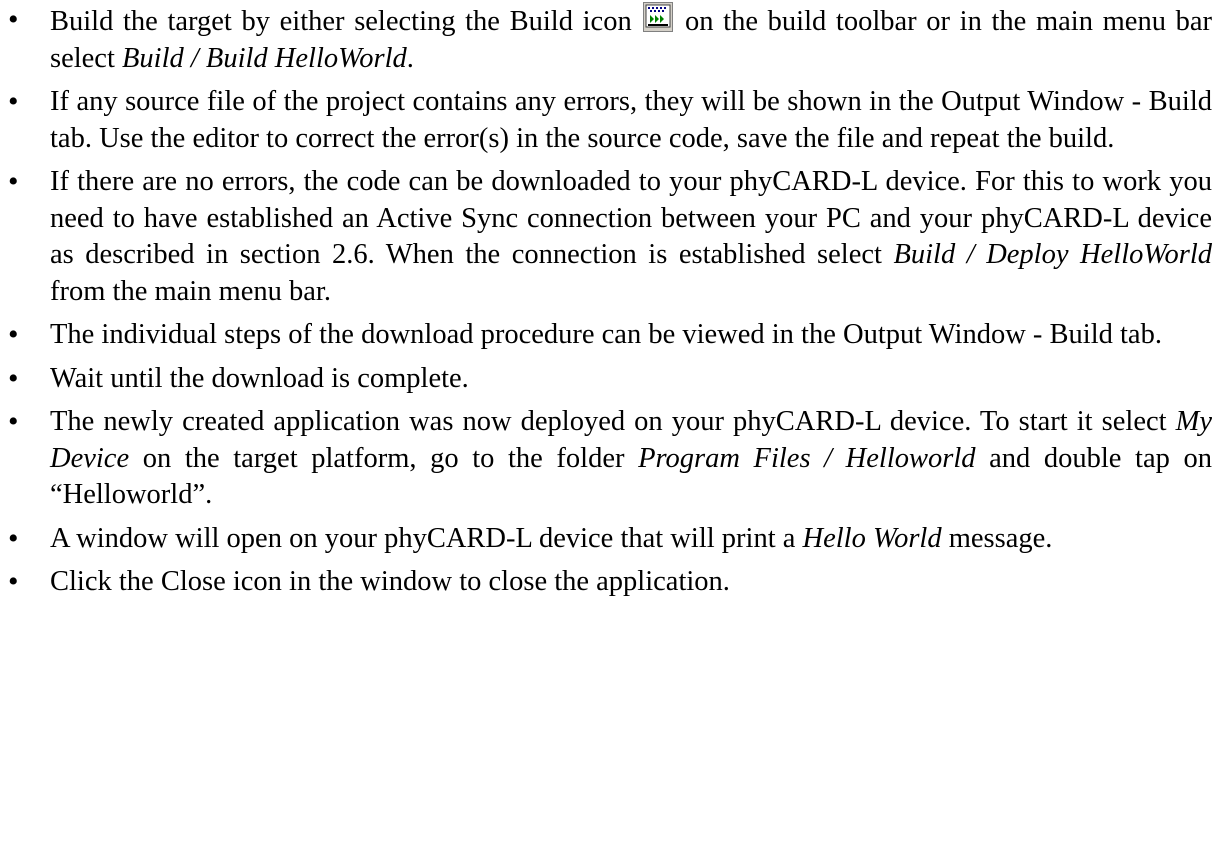 The image size is (1230, 863). What do you see at coordinates (807, 458) in the screenshot?
I see `folder-path: Program Files / Helloworld` at bounding box center [807, 458].